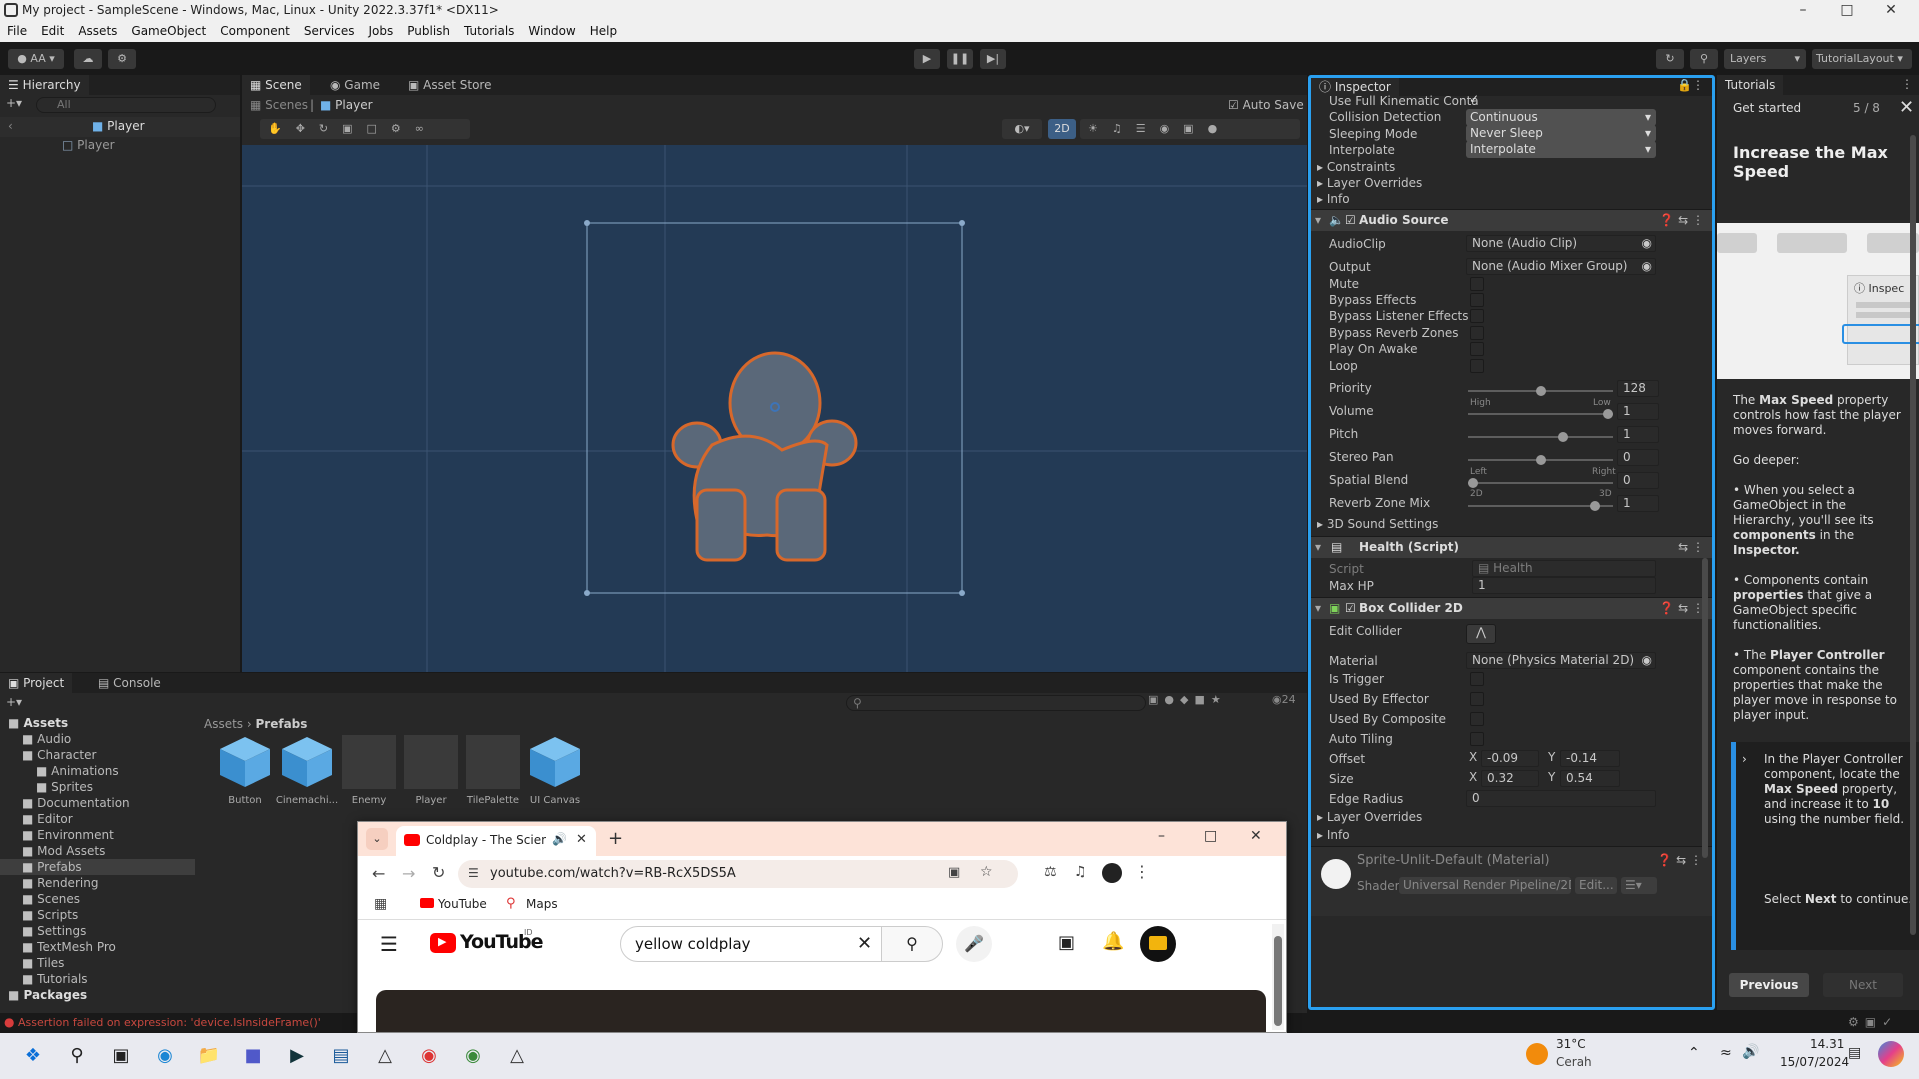 Image resolution: width=1919 pixels, height=1079 pixels. Describe the element at coordinates (97, 787) in the screenshot. I see `project-folder-item: ■ Sprites` at that location.